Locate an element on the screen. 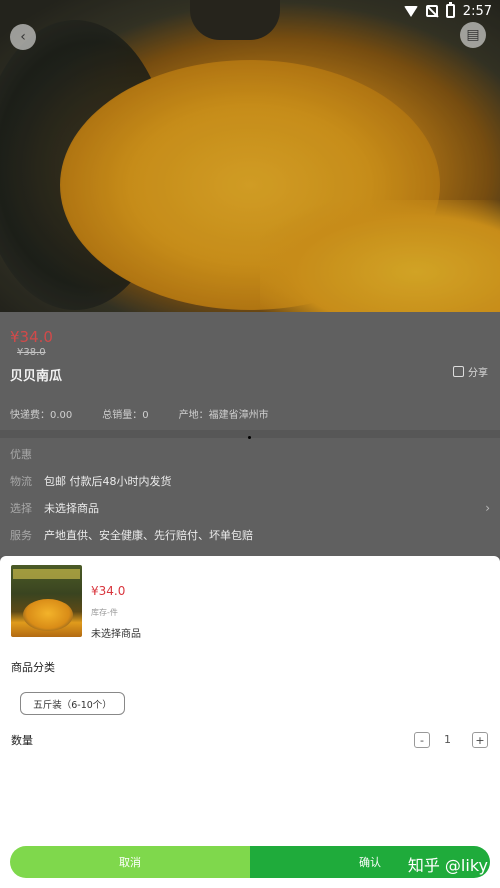  info-row-value: 未选择商品 is located at coordinates (71, 508).